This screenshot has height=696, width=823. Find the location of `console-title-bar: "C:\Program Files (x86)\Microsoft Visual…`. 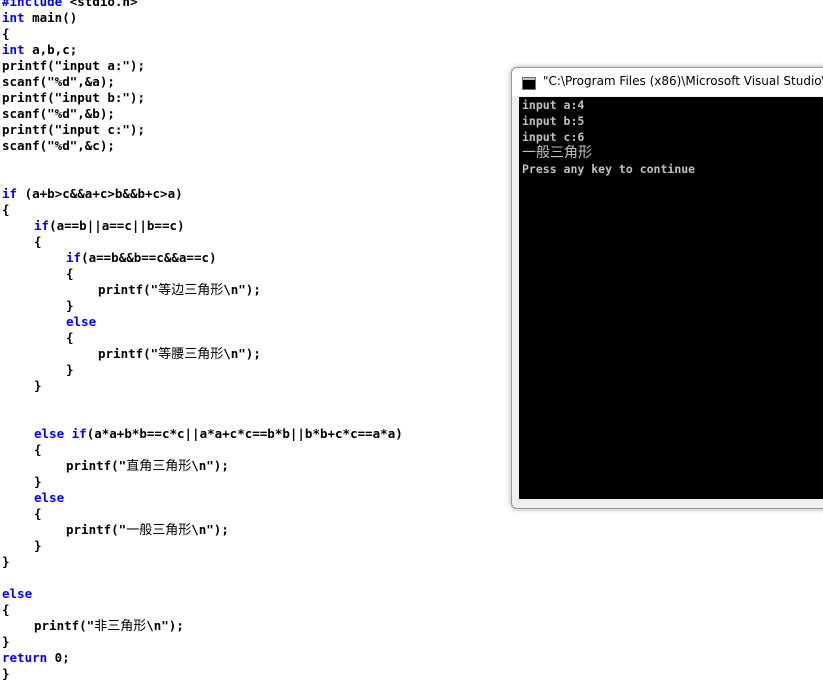

console-title-bar: "C:\Program Files (x86)\Microsoft Visual… is located at coordinates (667, 82).